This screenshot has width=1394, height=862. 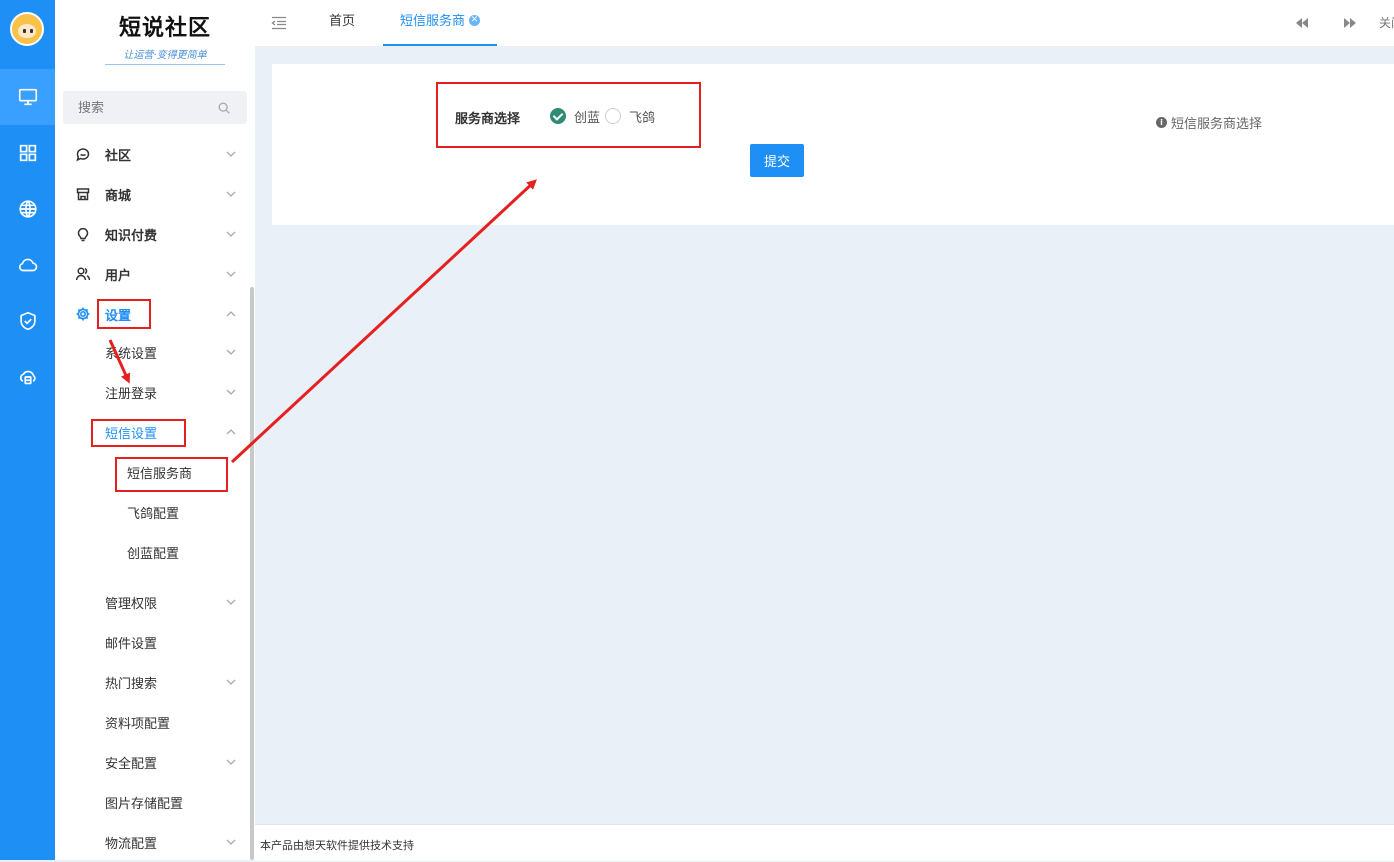 What do you see at coordinates (824, 23) in the screenshot?
I see `top-bar: 首页 短信服务商 ✕ 关闭` at bounding box center [824, 23].